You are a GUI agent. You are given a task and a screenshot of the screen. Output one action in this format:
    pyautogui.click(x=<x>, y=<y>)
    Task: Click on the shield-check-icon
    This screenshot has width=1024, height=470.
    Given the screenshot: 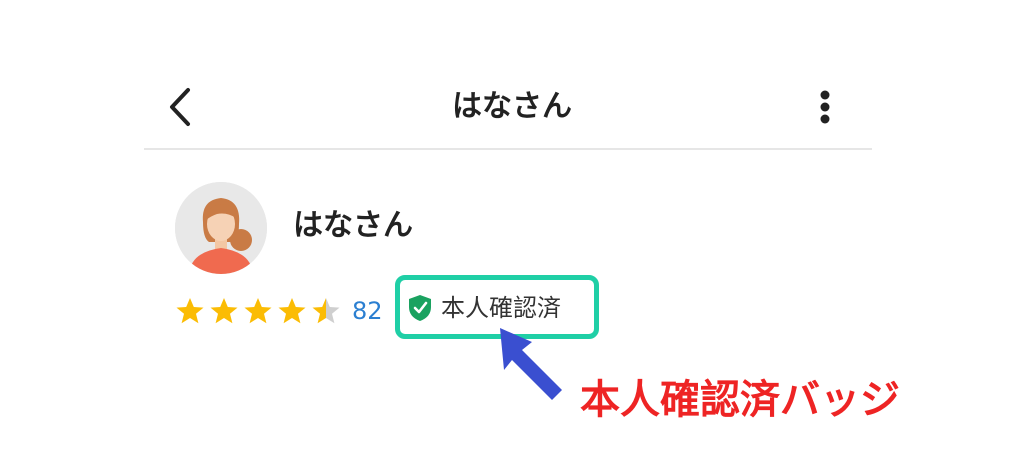 What is the action you would take?
    pyautogui.click(x=420, y=308)
    